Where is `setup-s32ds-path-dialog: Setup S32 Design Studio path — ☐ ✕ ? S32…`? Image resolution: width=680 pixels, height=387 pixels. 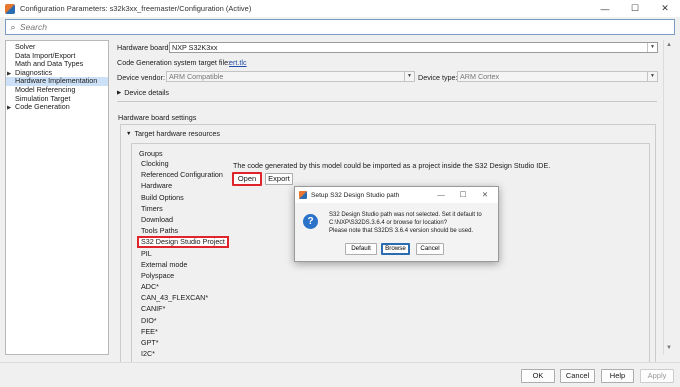
setup-s32ds-path-dialog: Setup S32 Design Studio path — ☐ ✕ ? S32… is located at coordinates (396, 224).